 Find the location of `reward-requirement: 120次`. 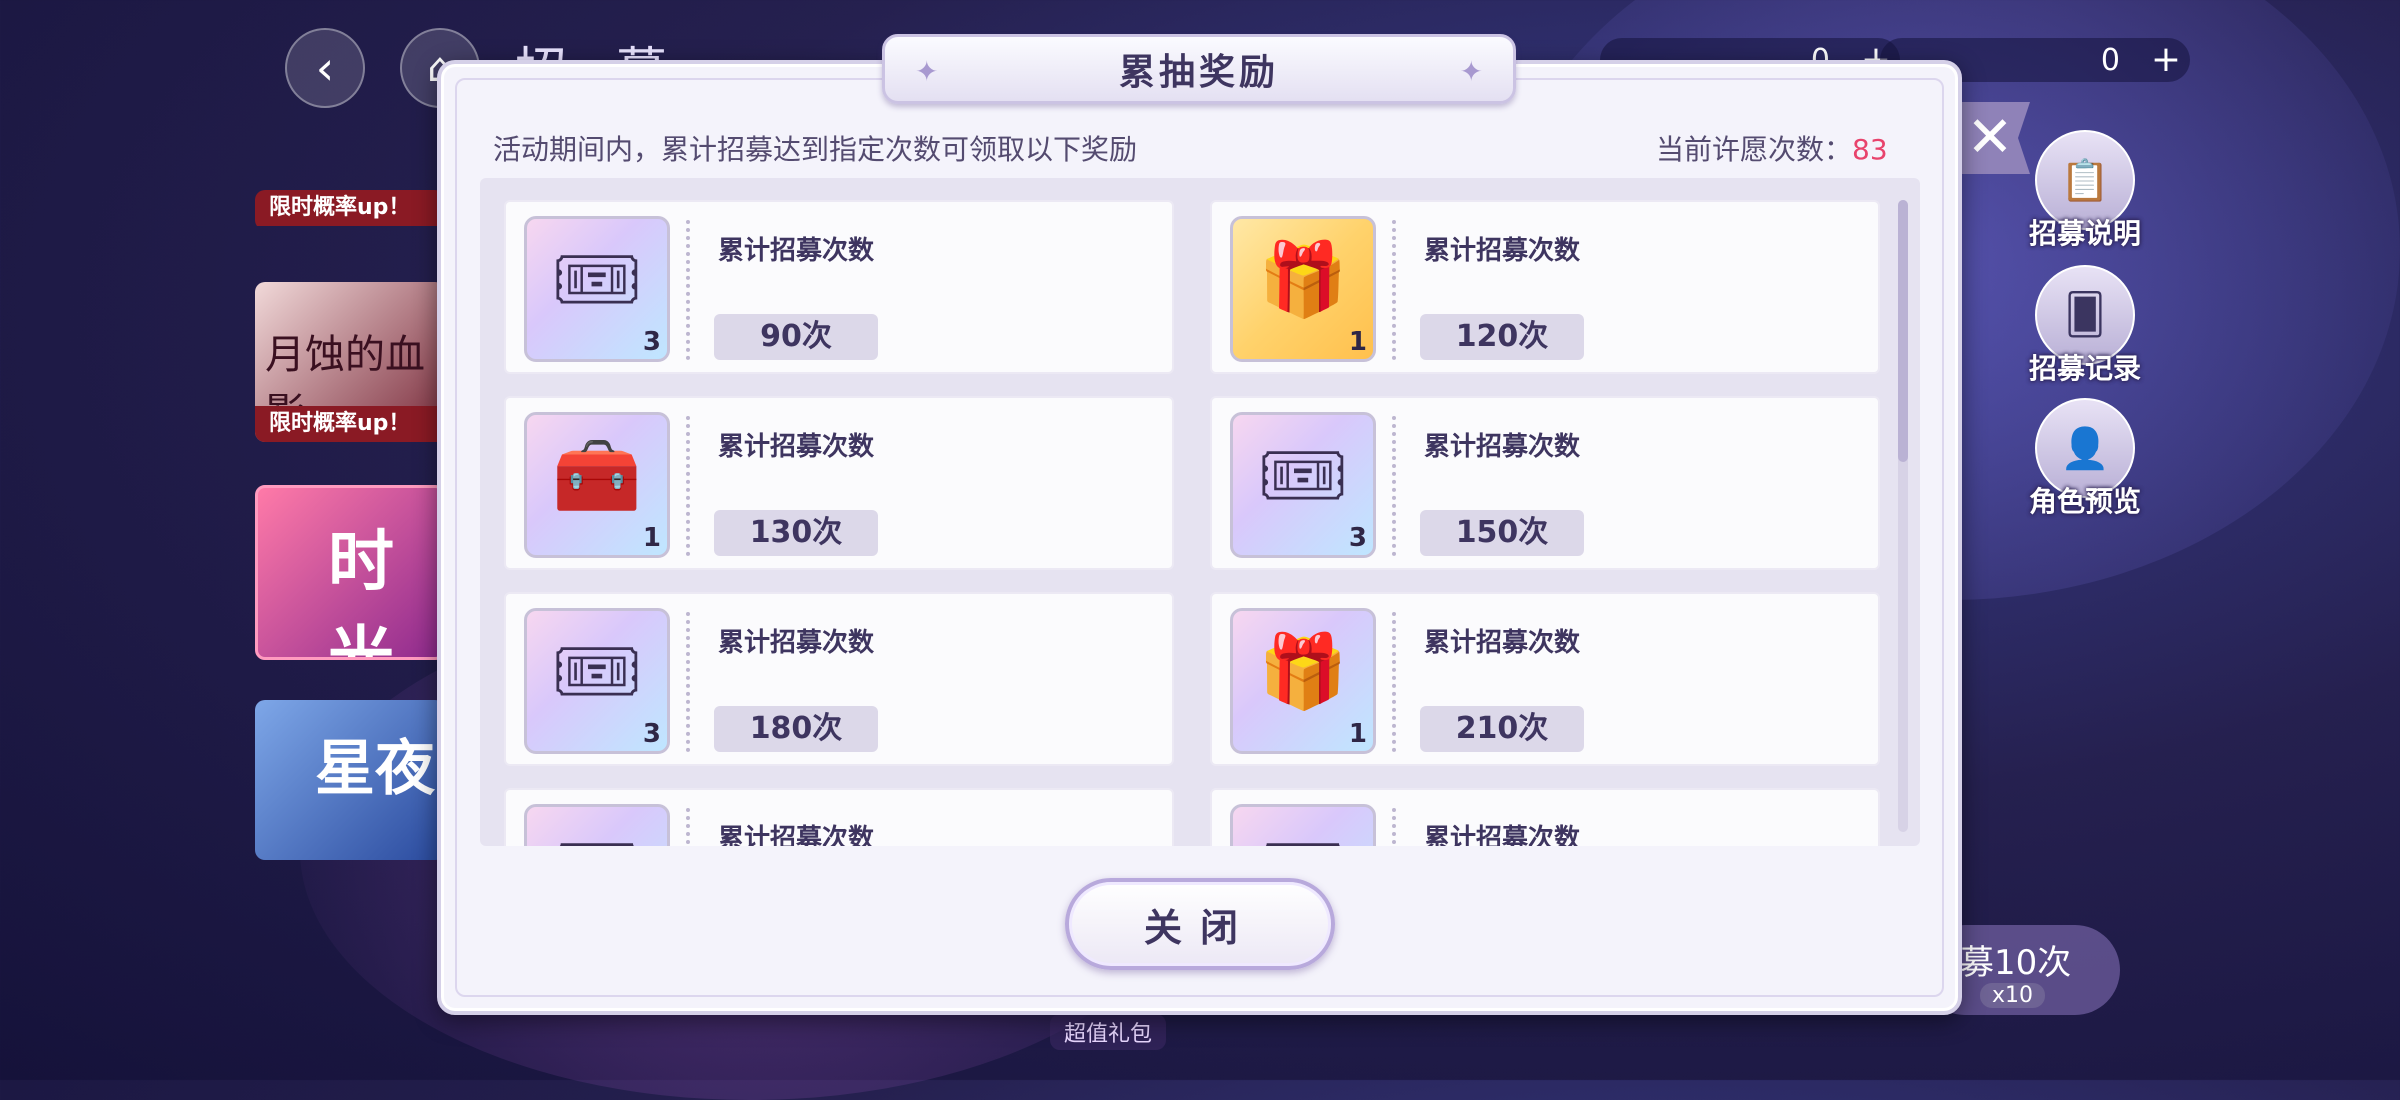

reward-requirement: 120次 is located at coordinates (1502, 337).